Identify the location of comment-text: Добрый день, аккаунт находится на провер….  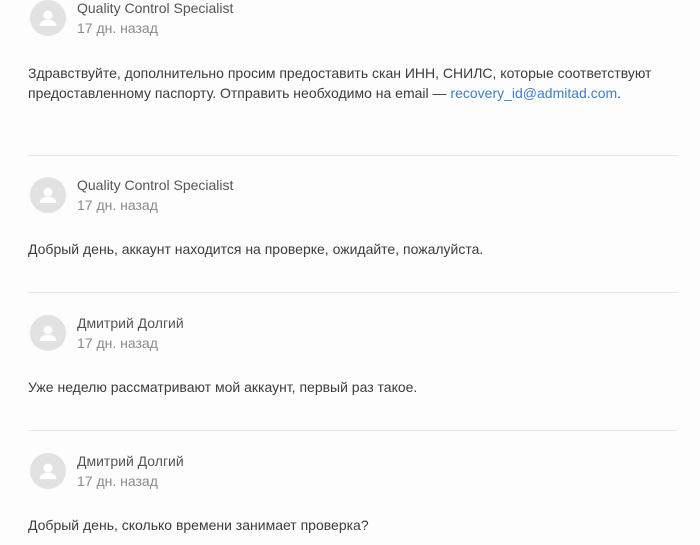
(256, 249).